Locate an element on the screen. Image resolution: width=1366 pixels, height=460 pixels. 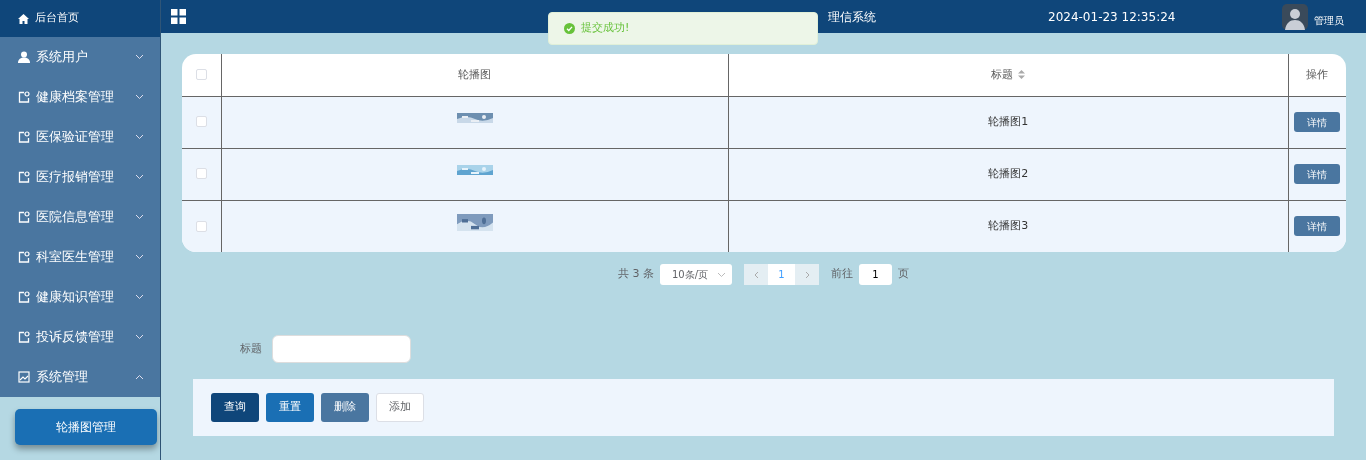
system-title: 理信系统 is located at coordinates (852, 17).